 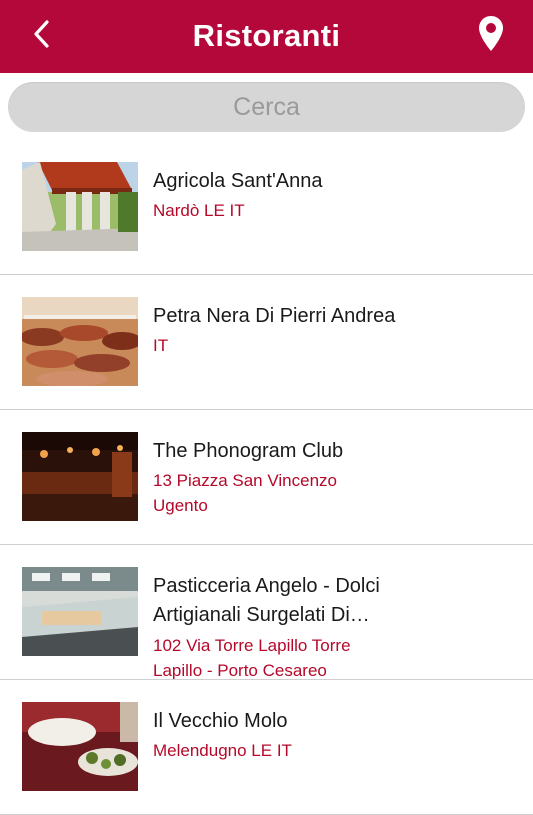 I want to click on address-line: 13 Piazza San Vincenzo, so click(x=245, y=480).